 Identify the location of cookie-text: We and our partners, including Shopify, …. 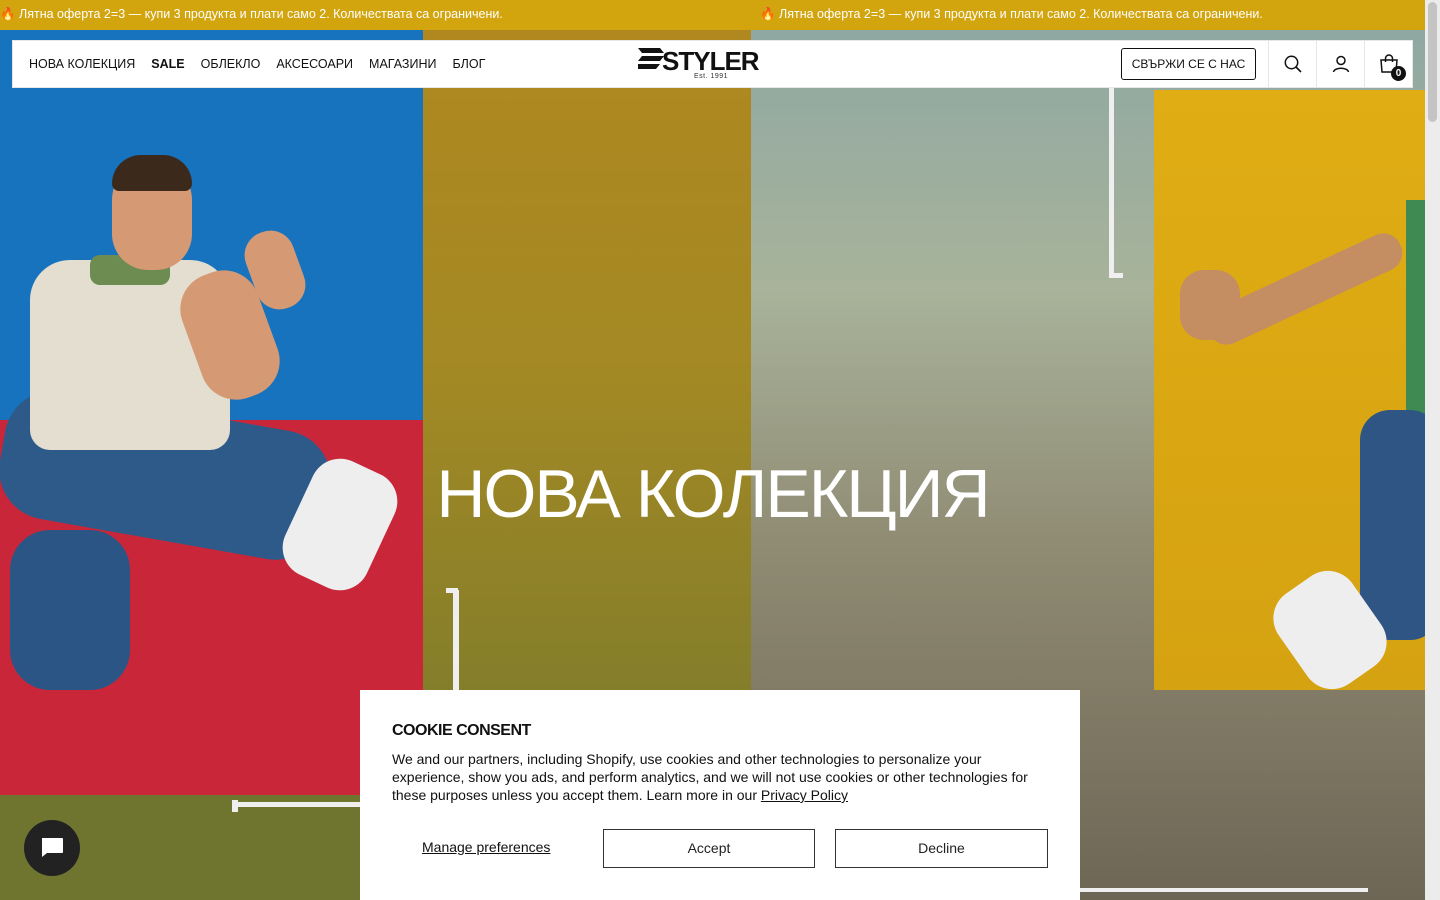
(710, 777).